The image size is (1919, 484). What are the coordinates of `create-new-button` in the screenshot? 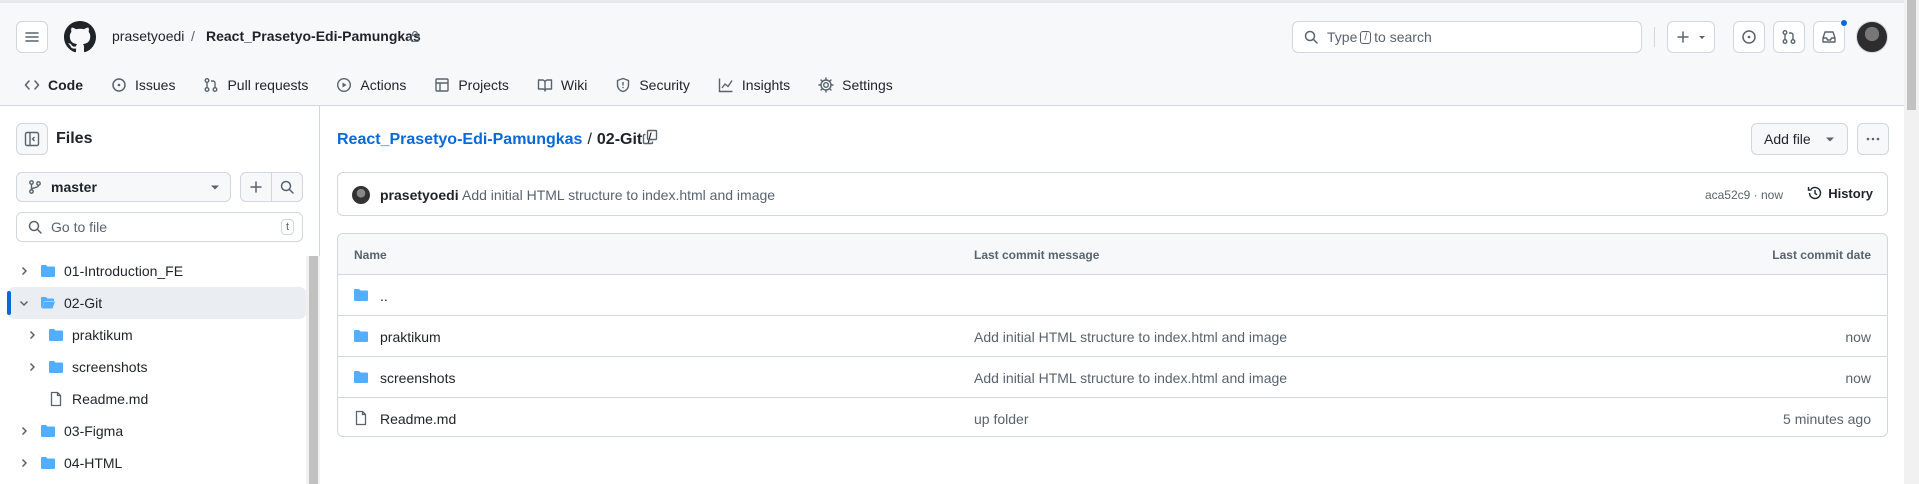 It's located at (1691, 37).